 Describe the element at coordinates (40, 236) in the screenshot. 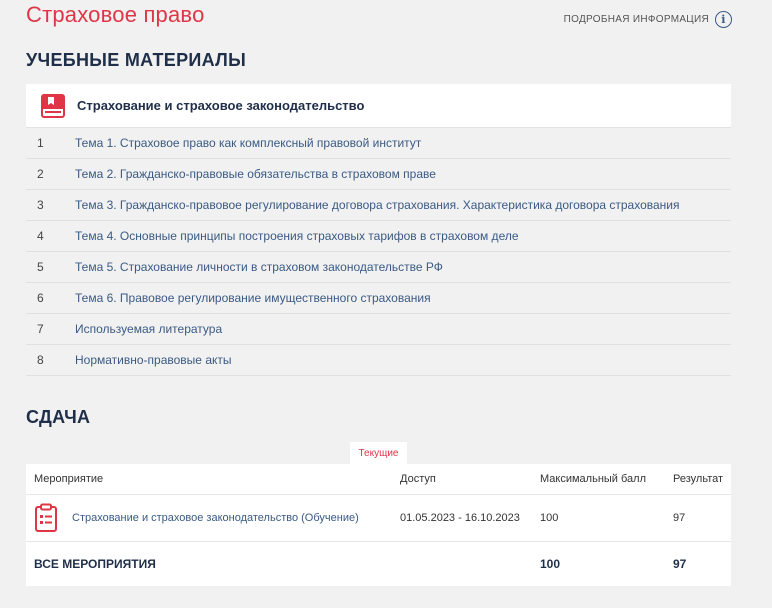

I see `material-number: 4` at that location.